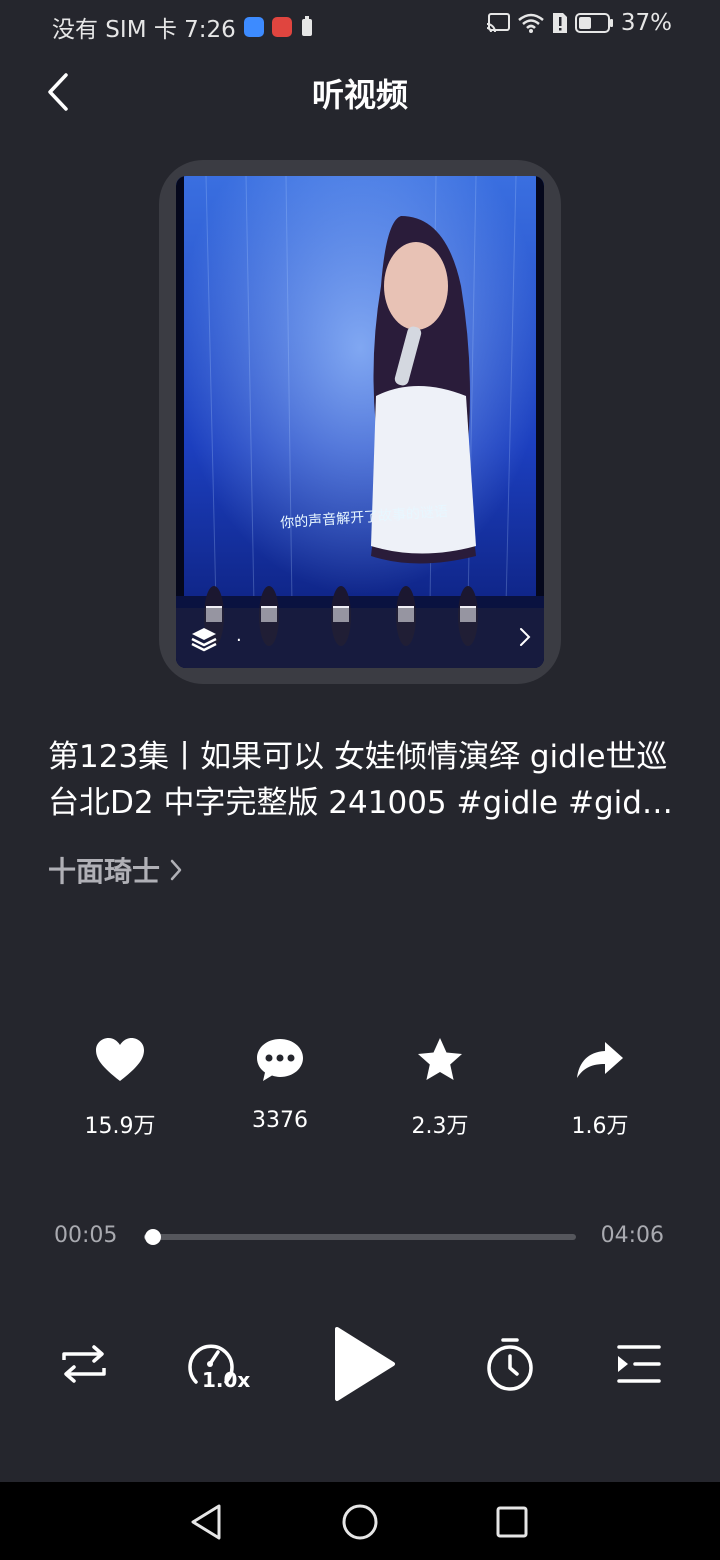 The height and width of the screenshot is (1560, 720). What do you see at coordinates (360, 1237) in the screenshot?
I see `progress-slider` at bounding box center [360, 1237].